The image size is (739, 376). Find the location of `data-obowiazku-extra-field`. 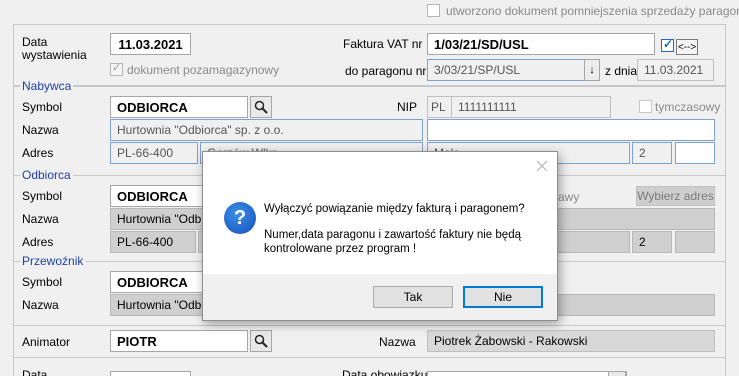

data-obowiazku-extra-field is located at coordinates (617, 373).